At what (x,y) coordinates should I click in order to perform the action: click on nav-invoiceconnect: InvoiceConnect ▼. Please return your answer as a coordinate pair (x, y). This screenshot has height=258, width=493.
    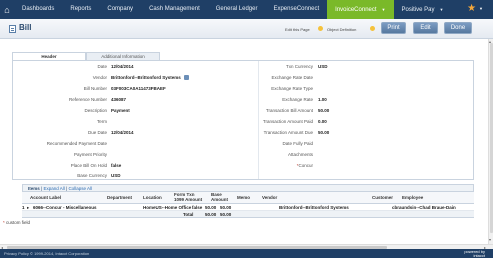
    Looking at the image, I should click on (360, 9).